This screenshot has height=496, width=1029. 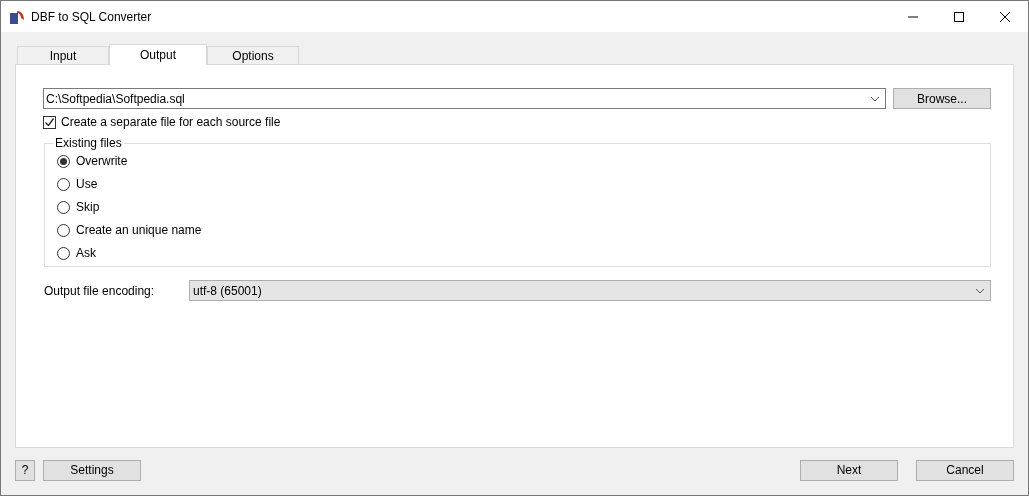 What do you see at coordinates (87, 184) in the screenshot?
I see `radio-label: Use` at bounding box center [87, 184].